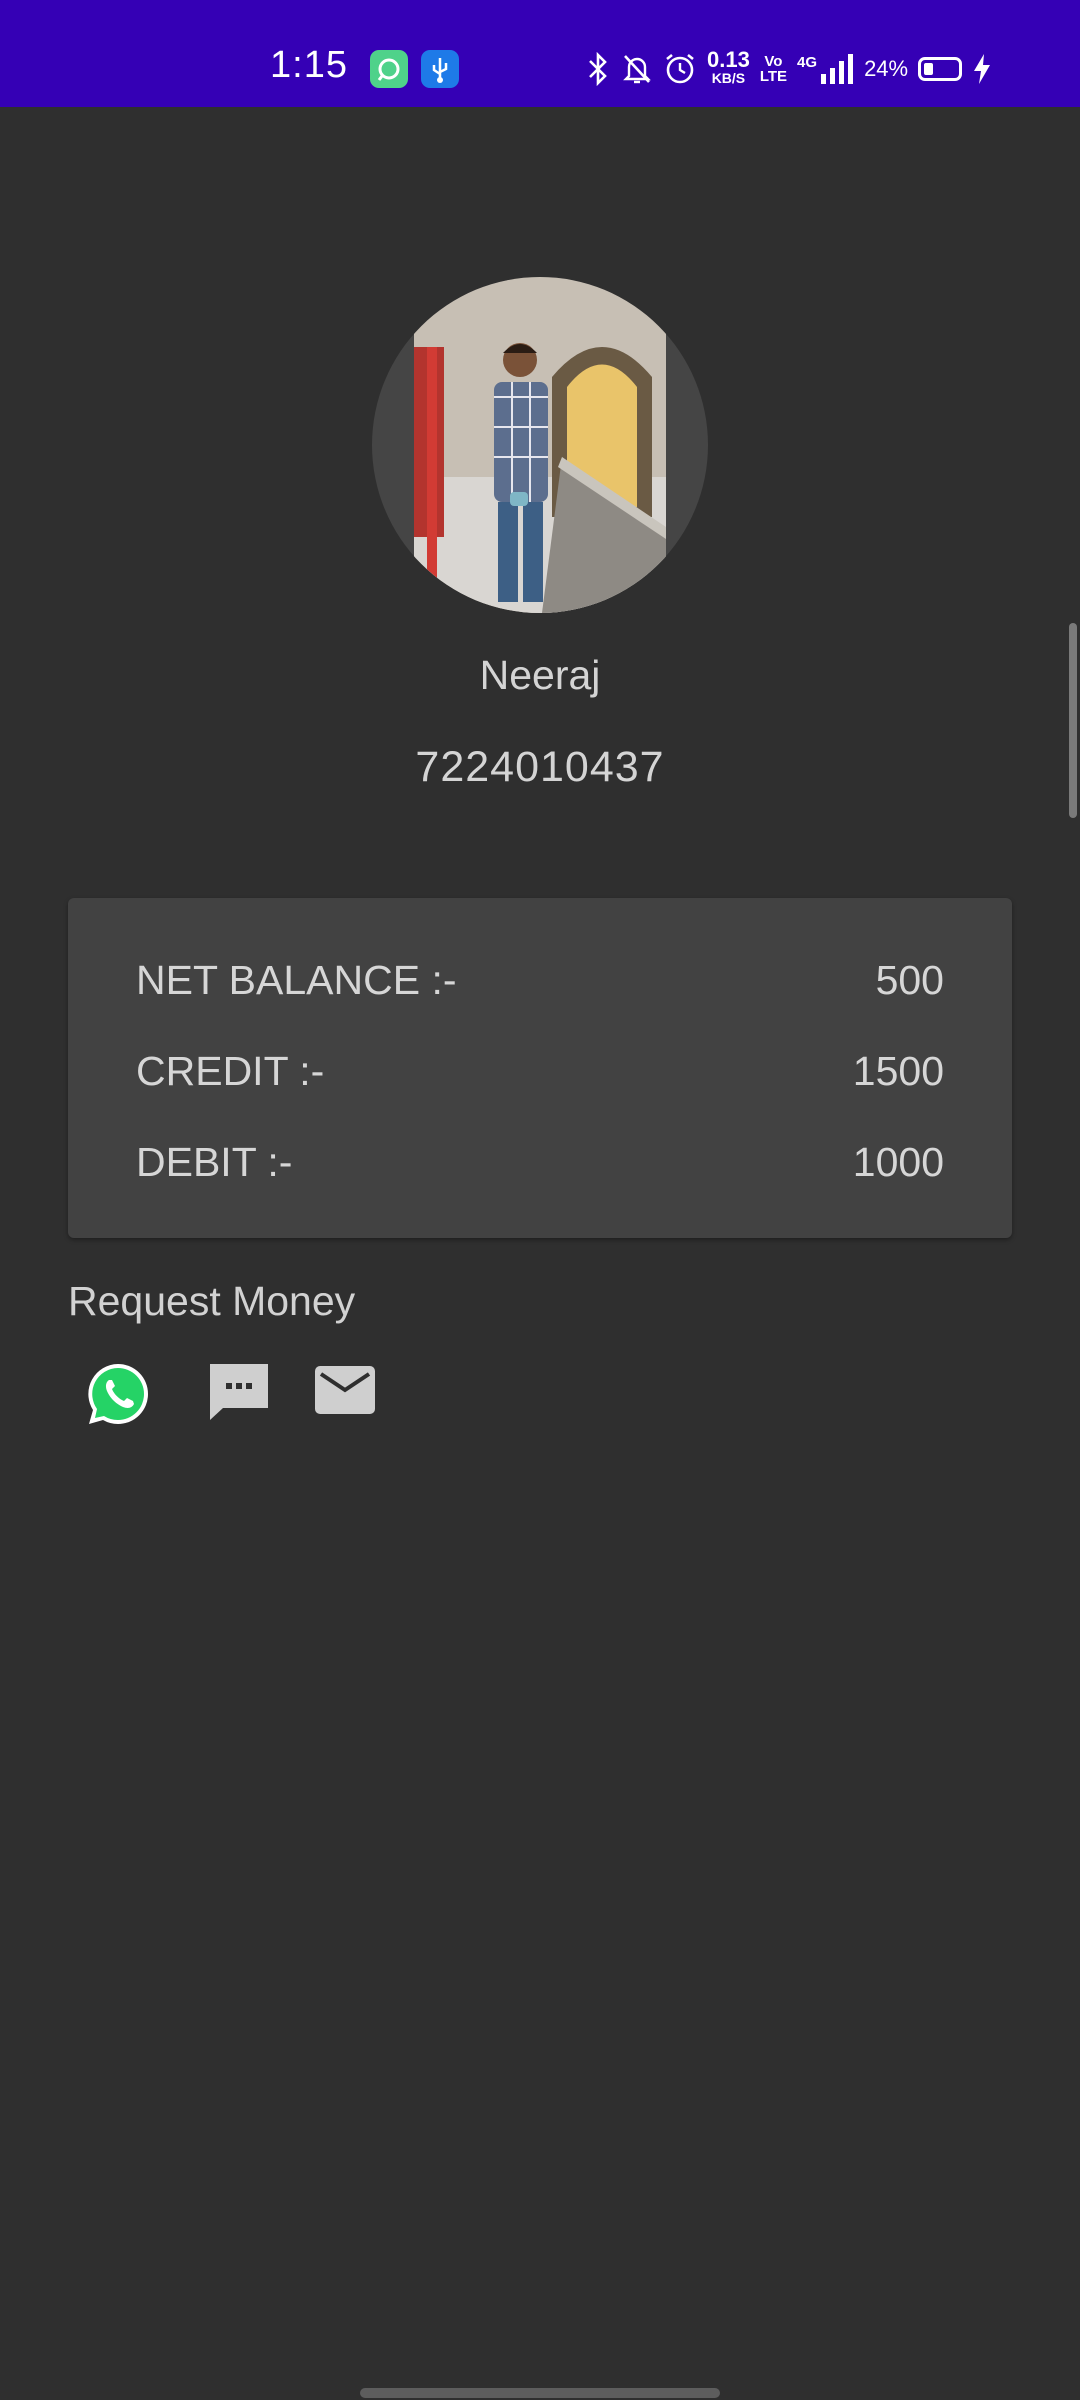 The width and height of the screenshot is (1080, 2400). I want to click on email-icon, so click(345, 1390).